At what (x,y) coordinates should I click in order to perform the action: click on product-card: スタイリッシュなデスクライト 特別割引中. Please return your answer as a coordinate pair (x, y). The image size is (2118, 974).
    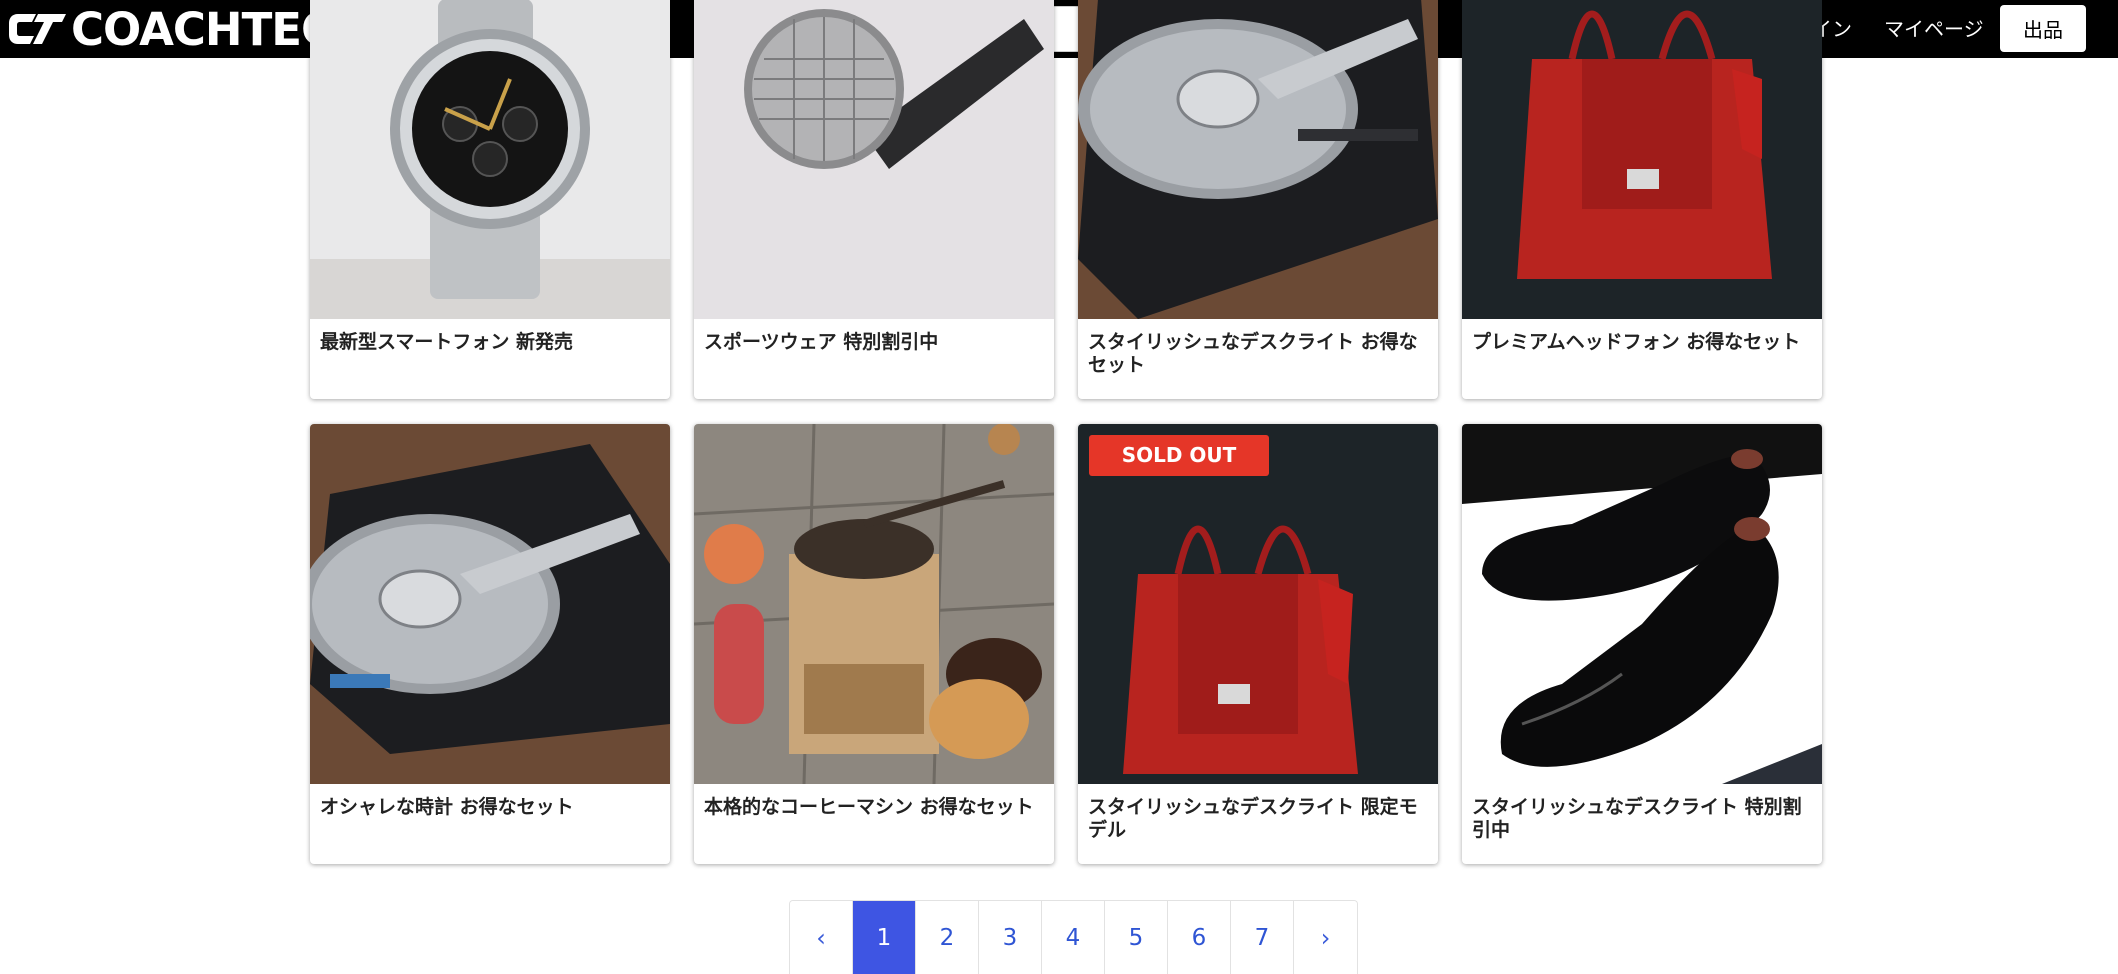
    Looking at the image, I should click on (1642, 644).